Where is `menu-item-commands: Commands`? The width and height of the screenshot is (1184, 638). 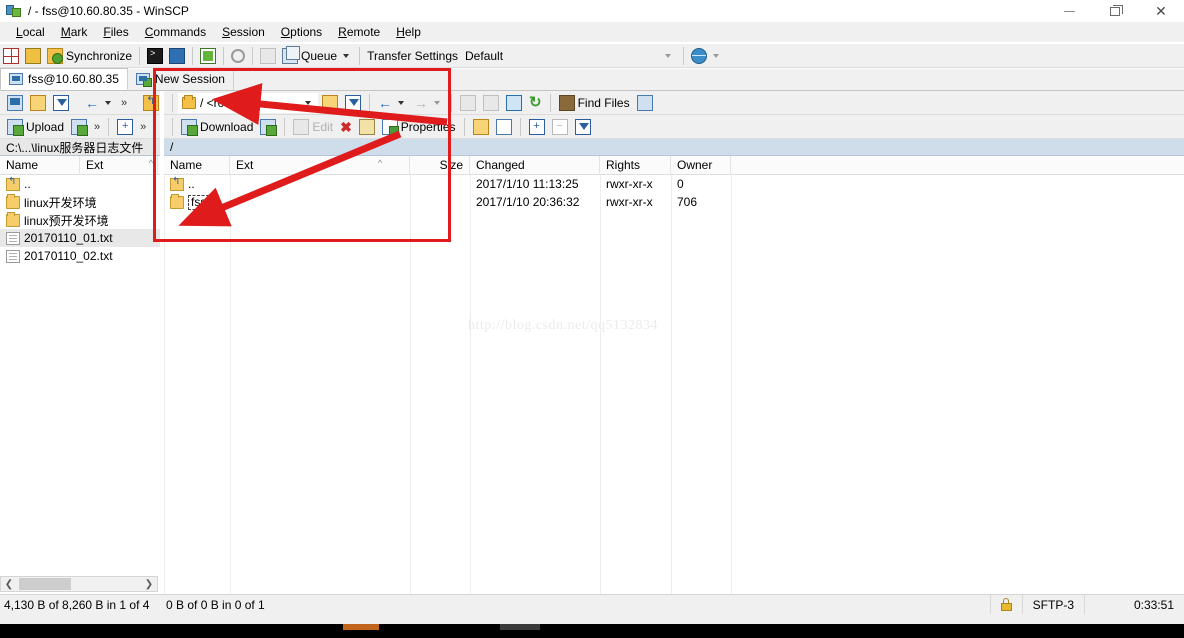 menu-item-commands: Commands is located at coordinates (175, 32).